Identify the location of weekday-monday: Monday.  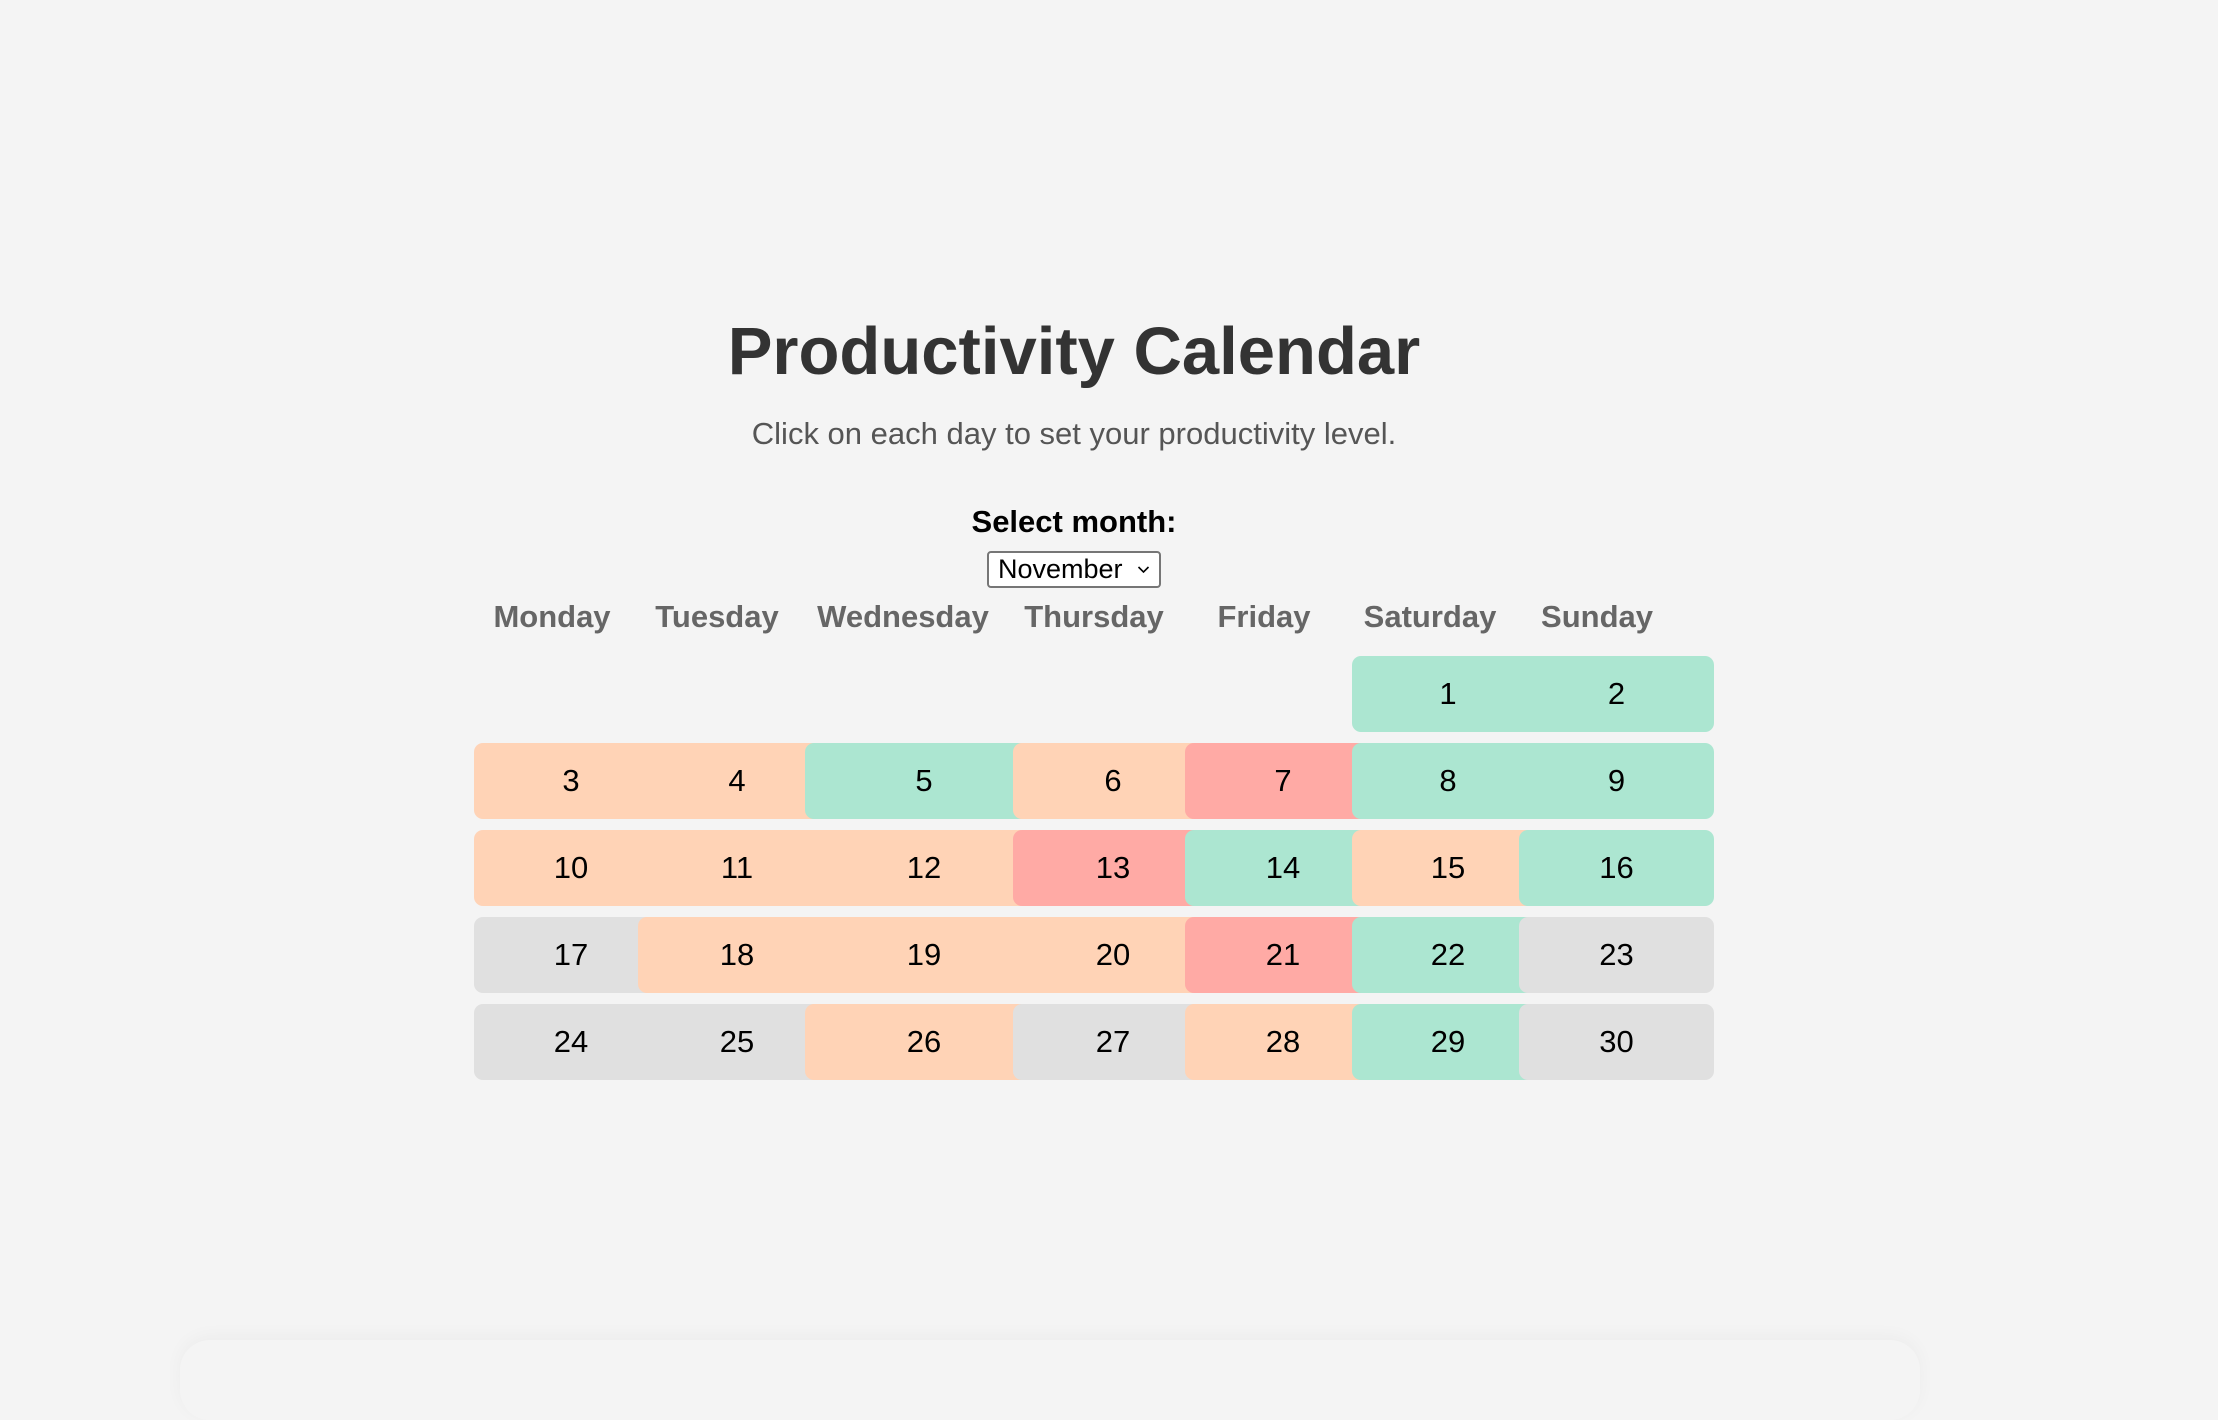
(552, 616).